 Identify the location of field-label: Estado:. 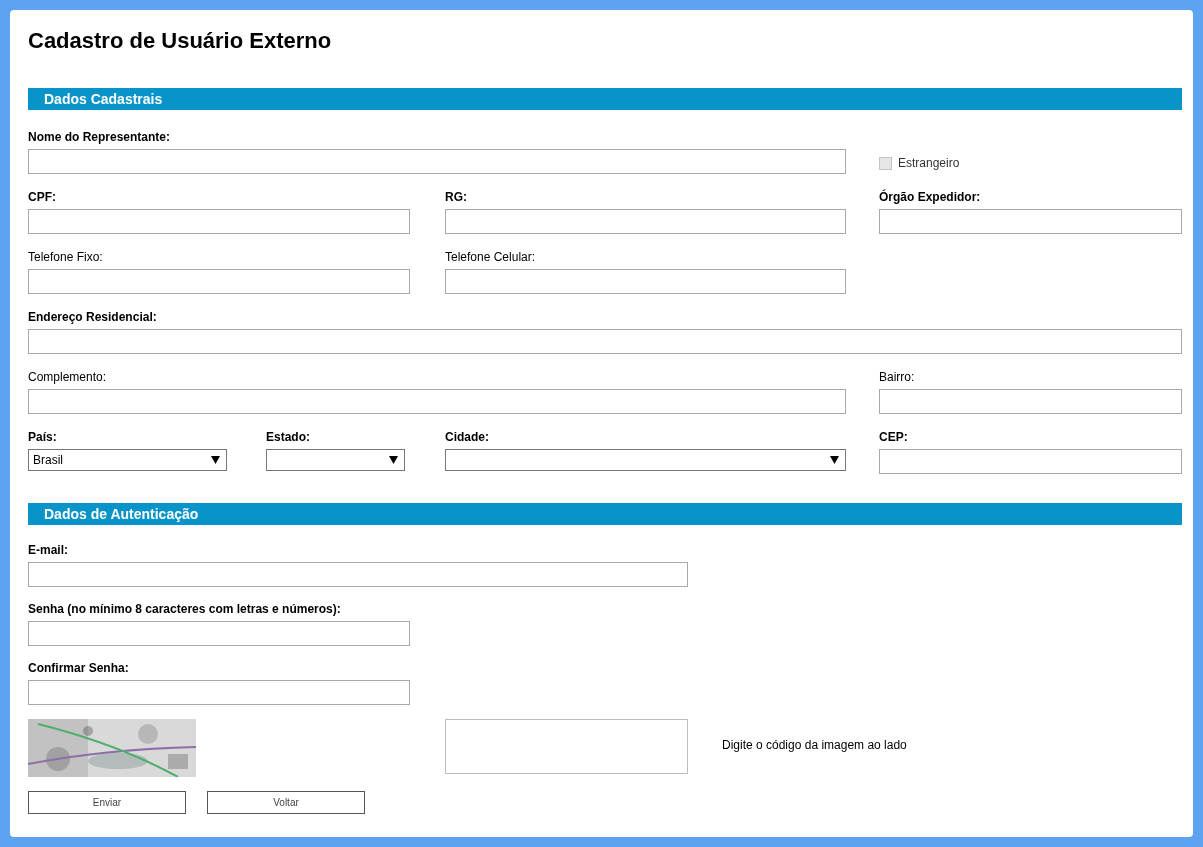
(288, 437).